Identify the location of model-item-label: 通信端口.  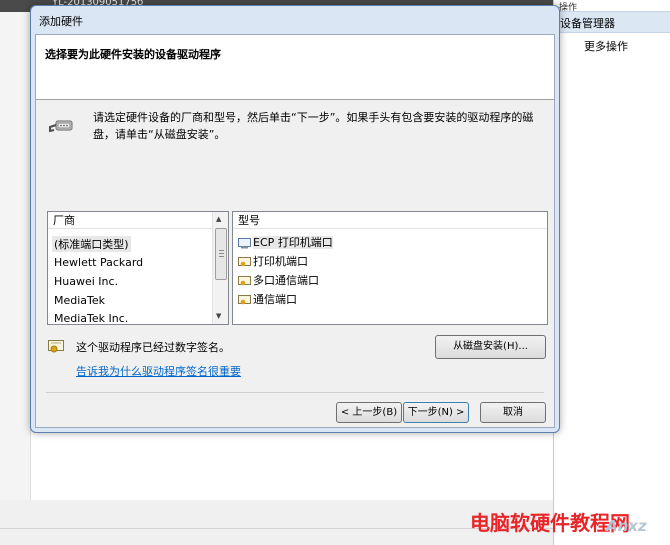
(275, 299).